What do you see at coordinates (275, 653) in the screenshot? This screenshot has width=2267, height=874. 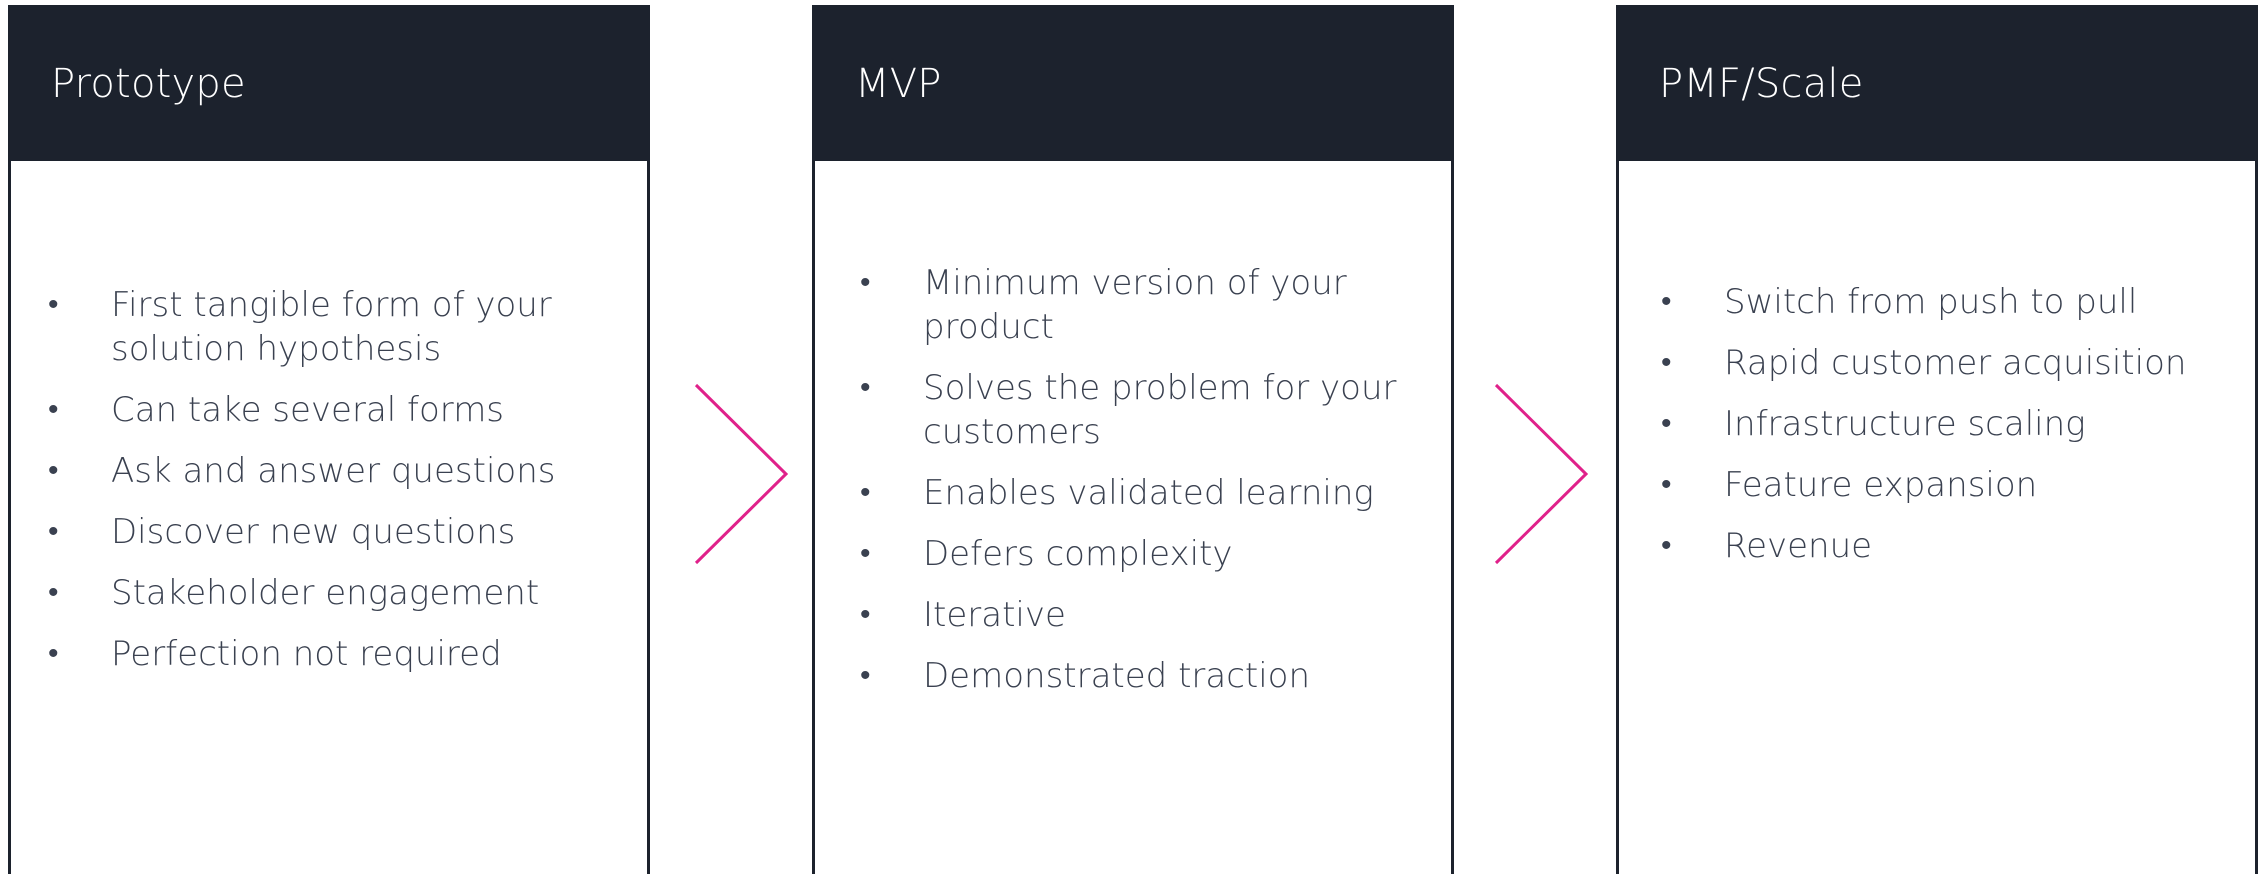 I see `list-item: • Perfection not required` at bounding box center [275, 653].